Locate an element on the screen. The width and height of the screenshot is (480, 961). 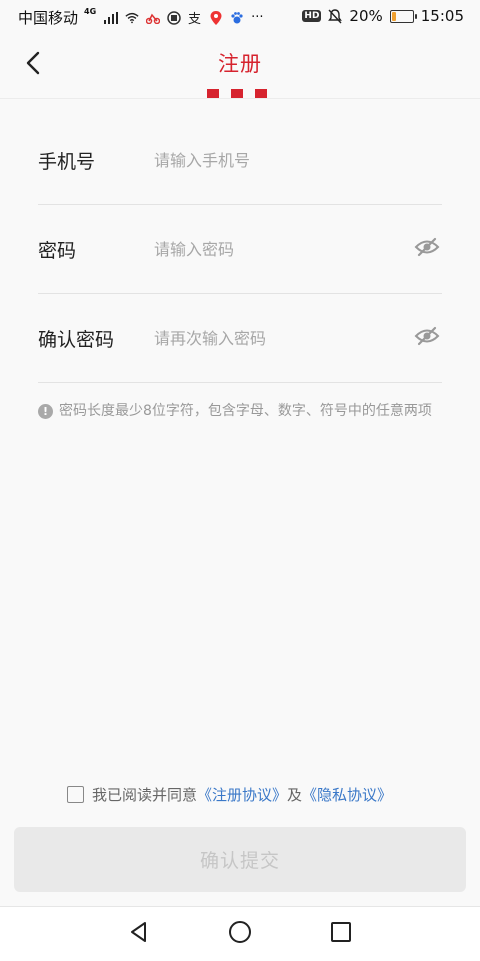
nav-home-button is located at coordinates (240, 934).